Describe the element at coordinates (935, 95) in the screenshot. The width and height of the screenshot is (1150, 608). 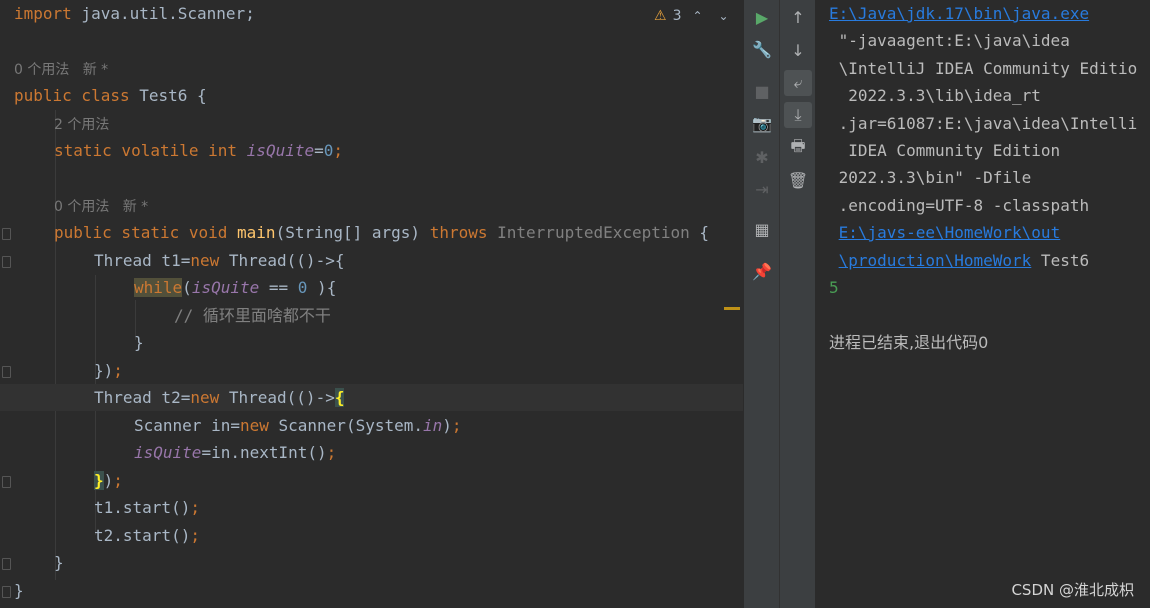
I see `console-line: 2022.3.3\lib\idea_rt` at that location.